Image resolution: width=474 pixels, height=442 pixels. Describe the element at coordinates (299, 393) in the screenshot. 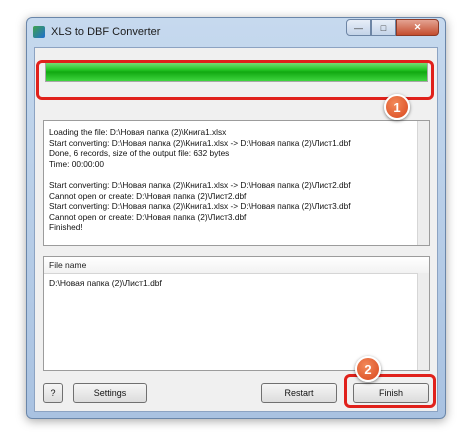

I see `restart-button: Restart` at that location.